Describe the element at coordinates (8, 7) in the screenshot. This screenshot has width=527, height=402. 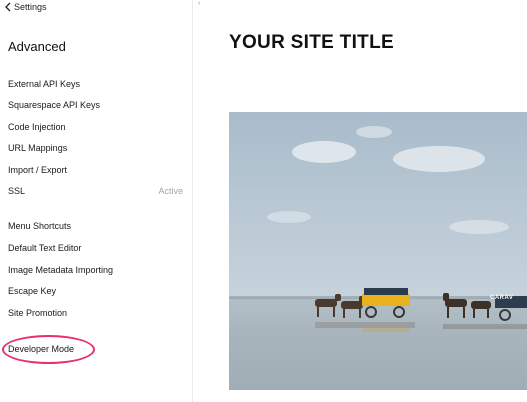
I see `chevron-left-icon` at that location.